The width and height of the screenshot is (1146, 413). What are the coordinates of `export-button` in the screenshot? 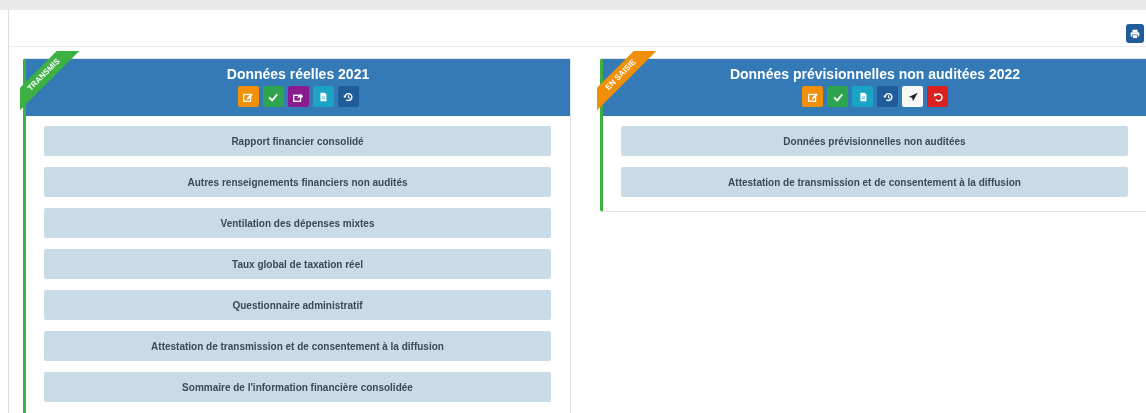 It's located at (298, 96).